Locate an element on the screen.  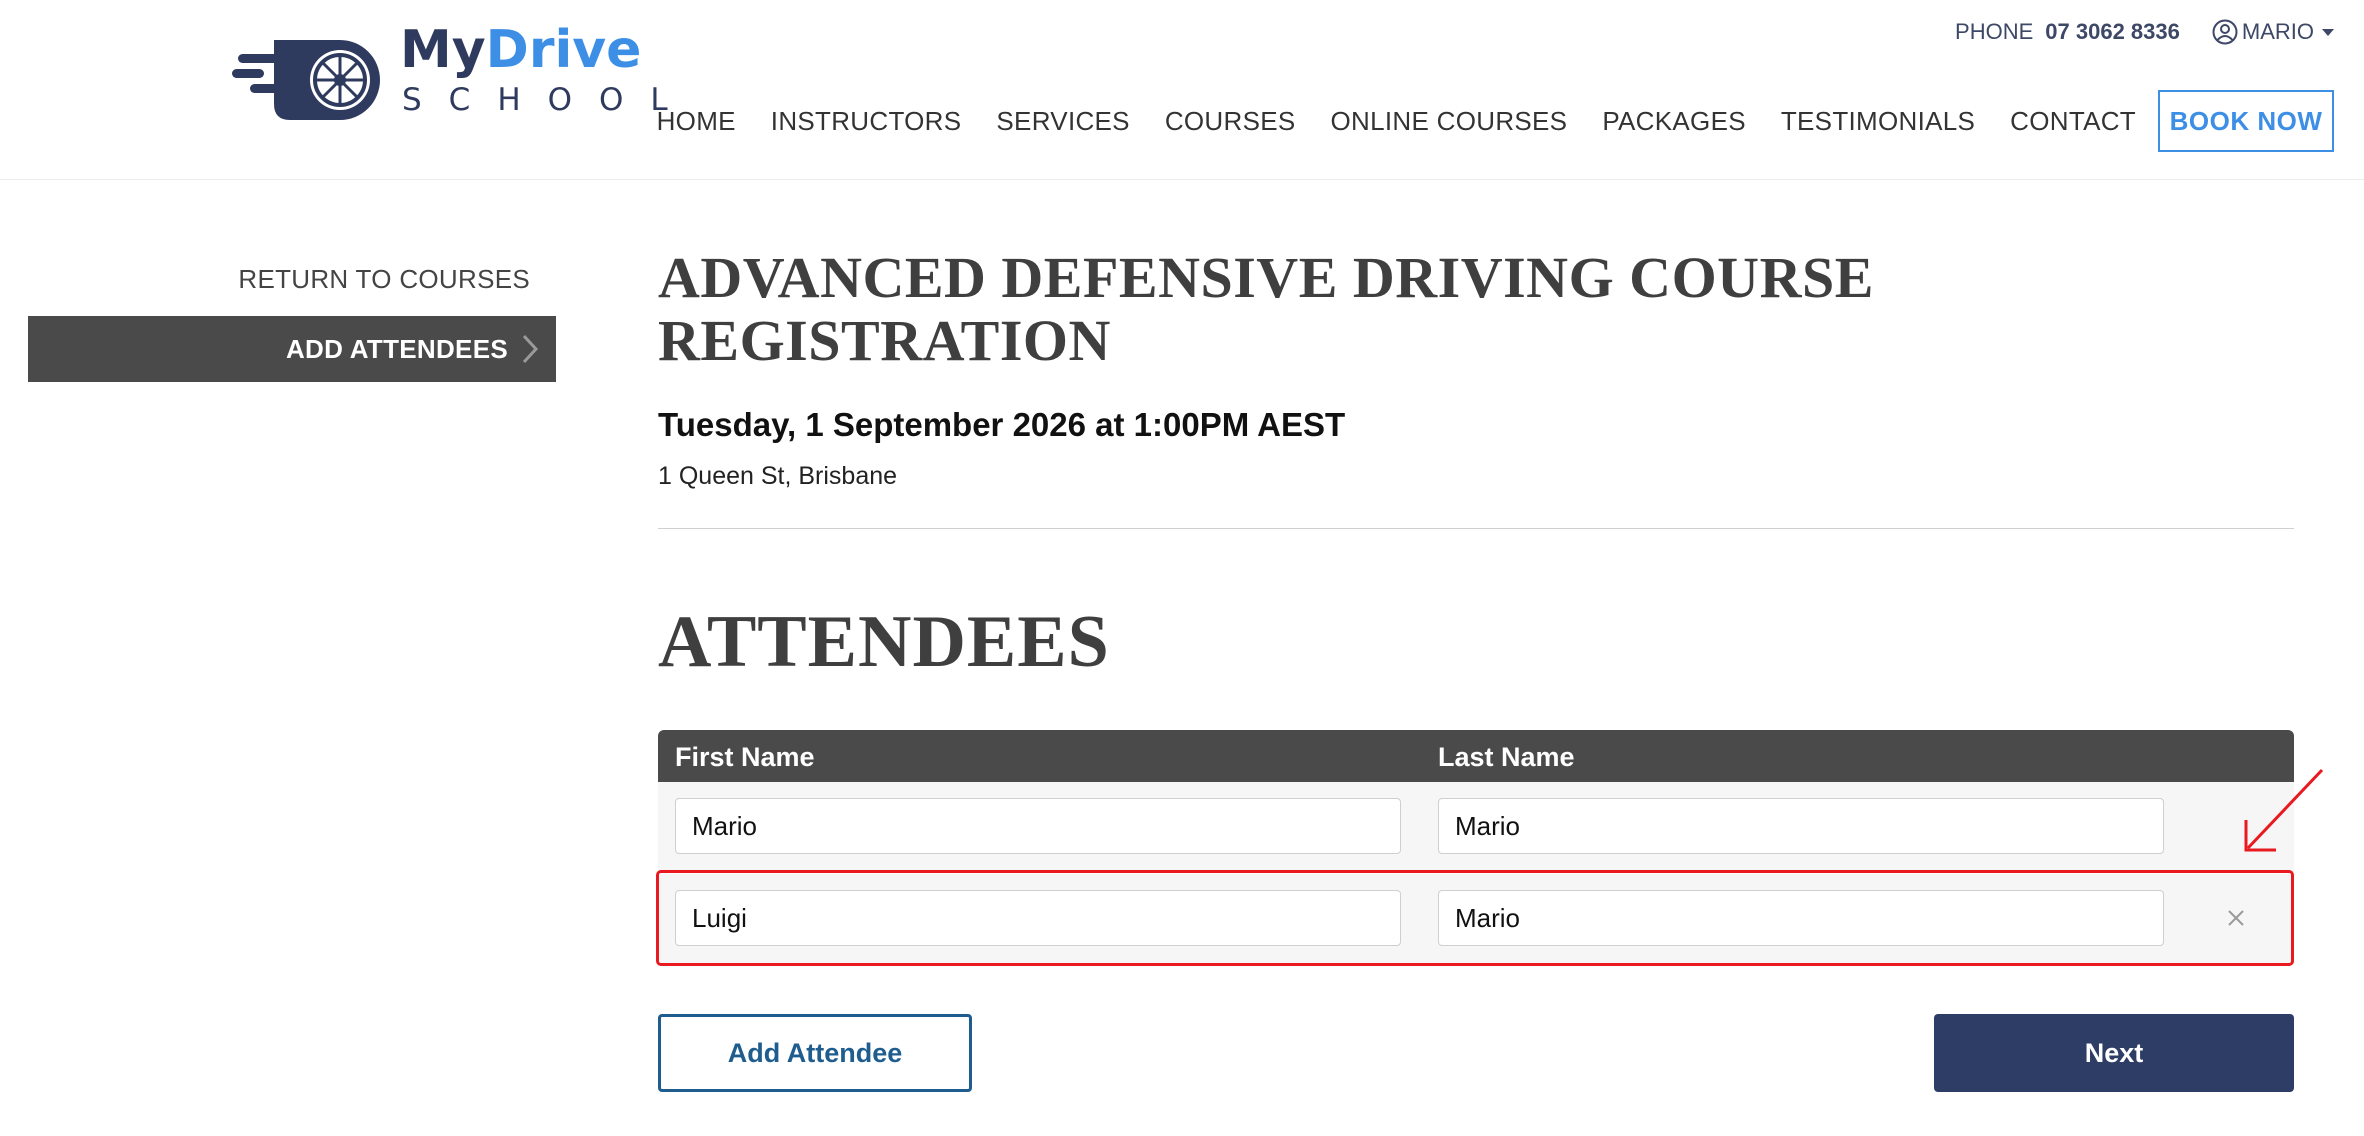
book-now-button: BOOK NOW is located at coordinates (2246, 121).